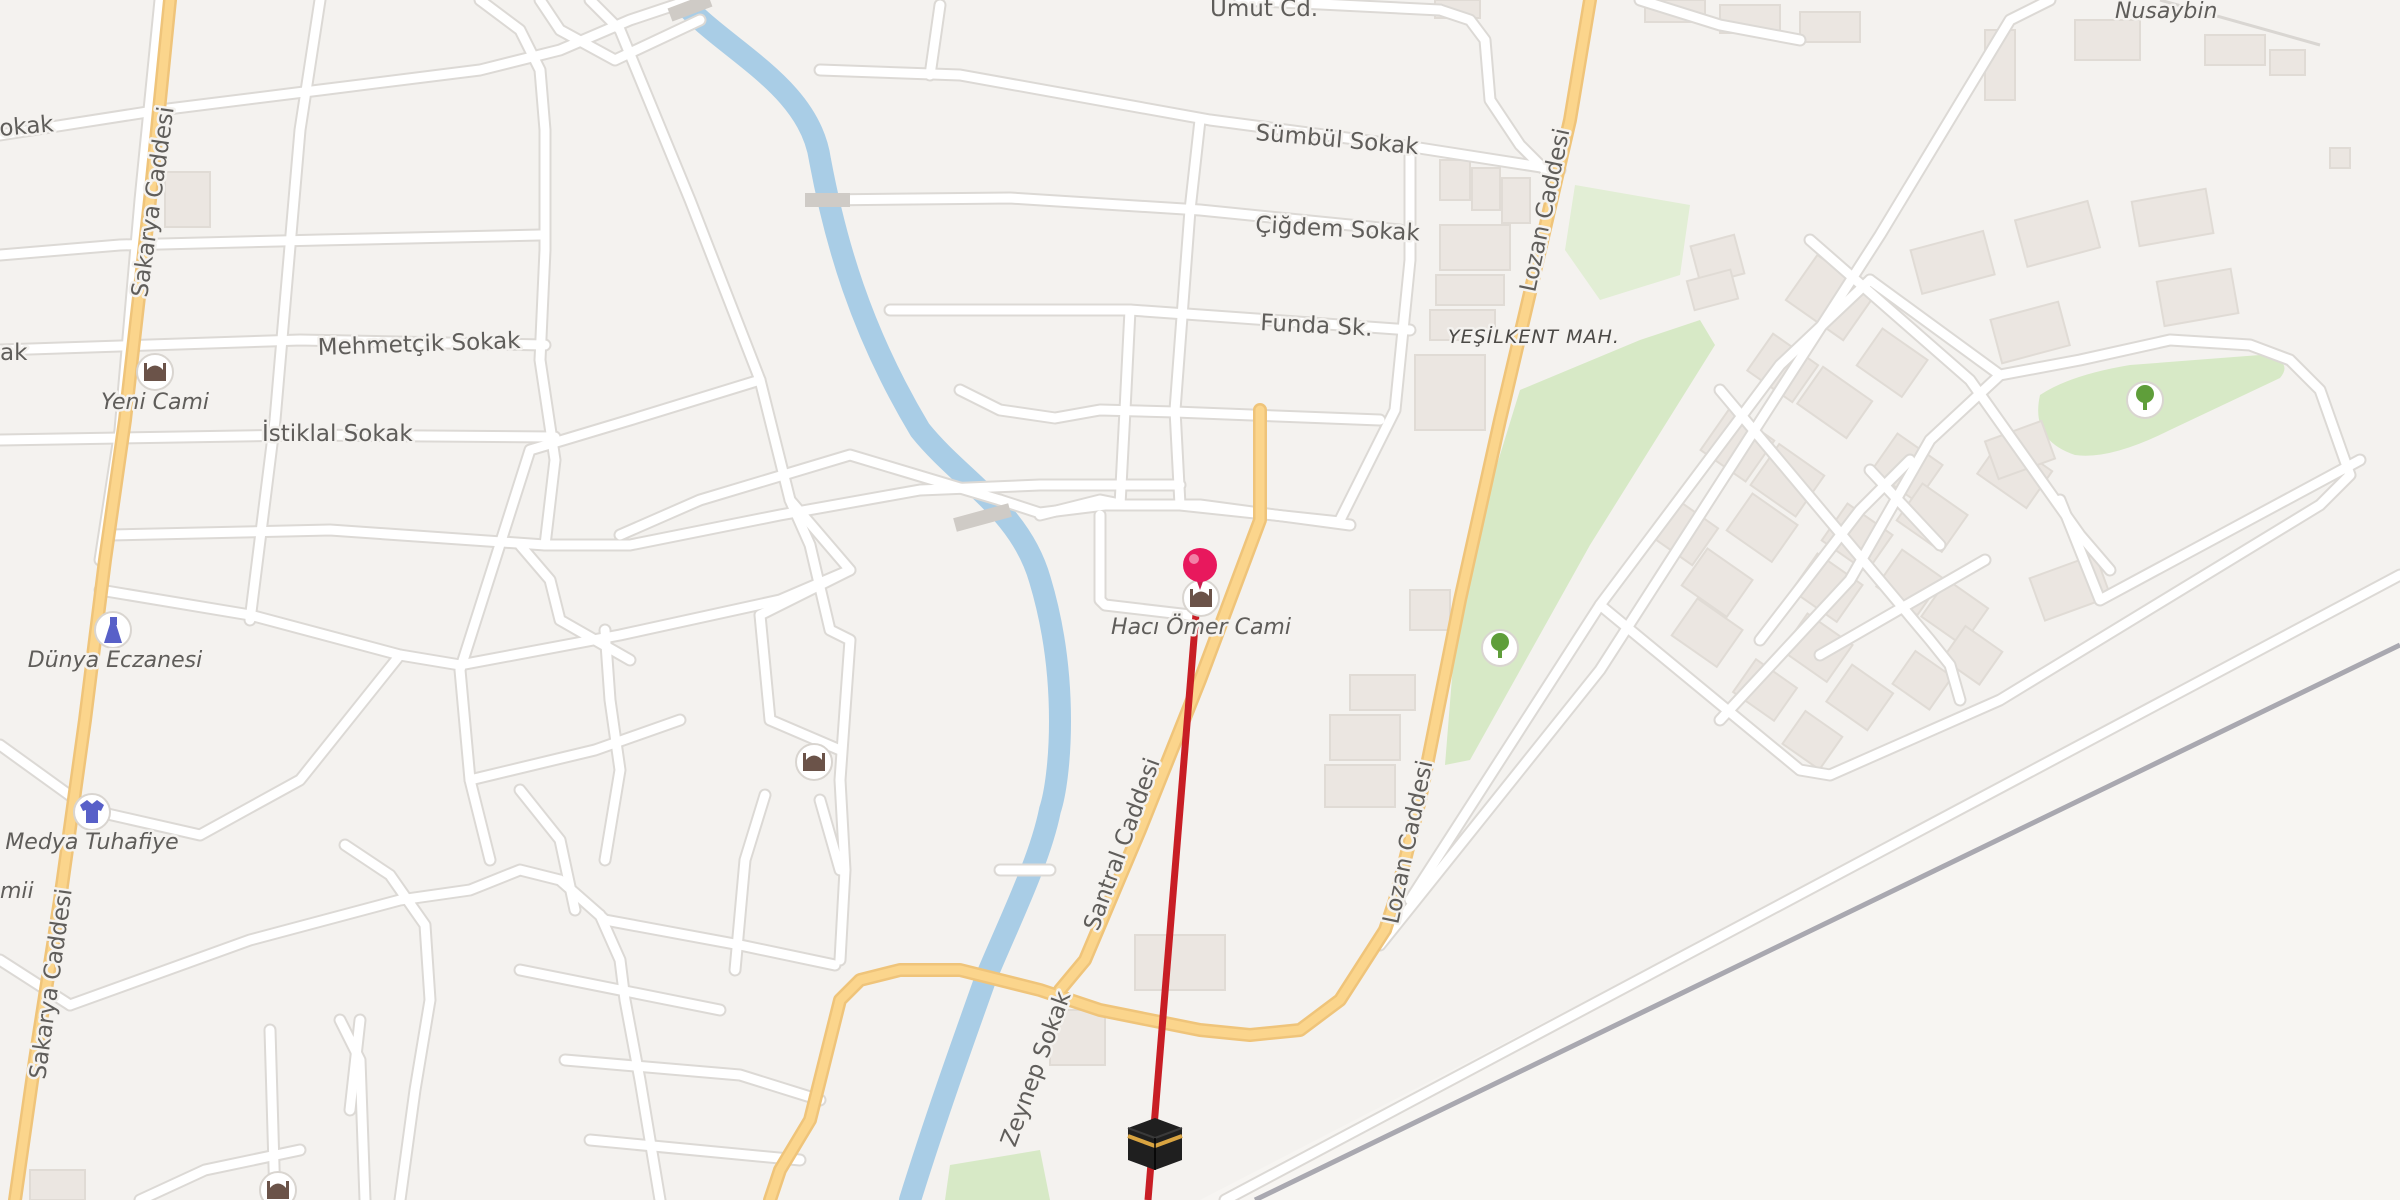 The height and width of the screenshot is (1200, 2400). I want to click on street-label-umut: Umut Cd., so click(1264, 11).